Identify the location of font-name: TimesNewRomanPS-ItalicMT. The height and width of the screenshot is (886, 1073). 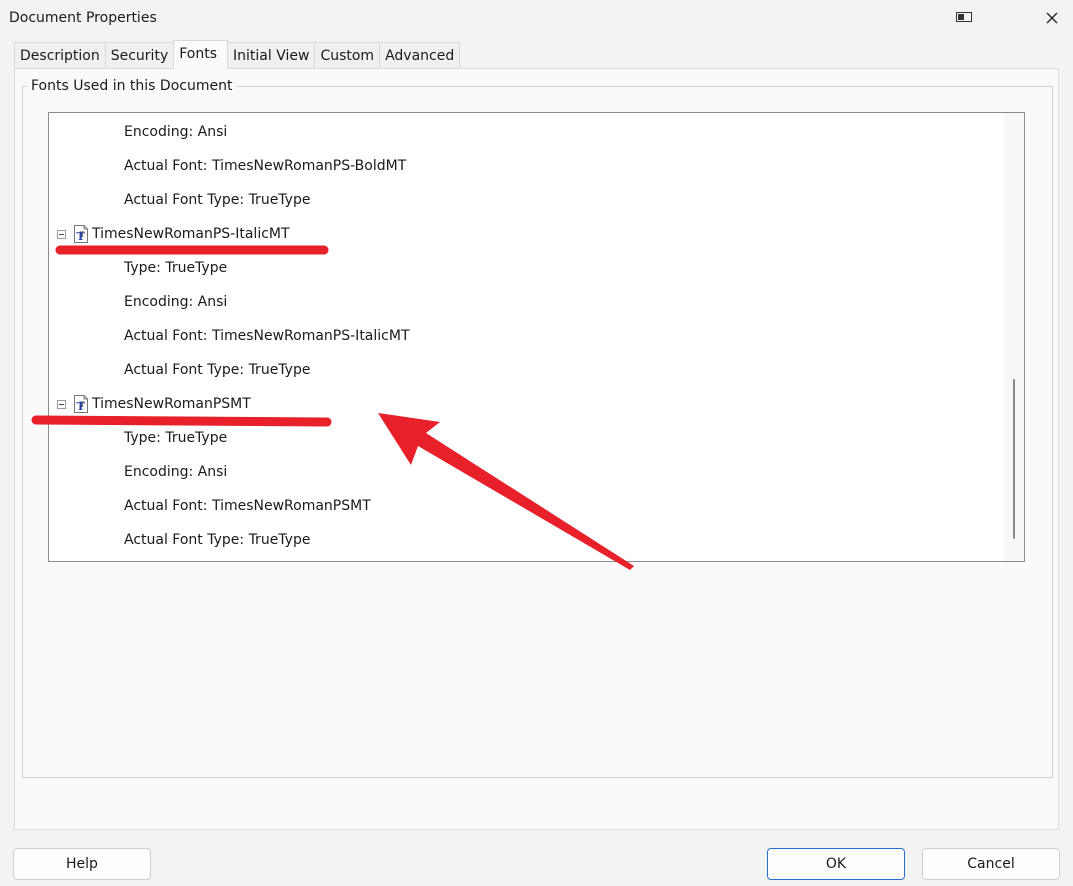
(191, 234).